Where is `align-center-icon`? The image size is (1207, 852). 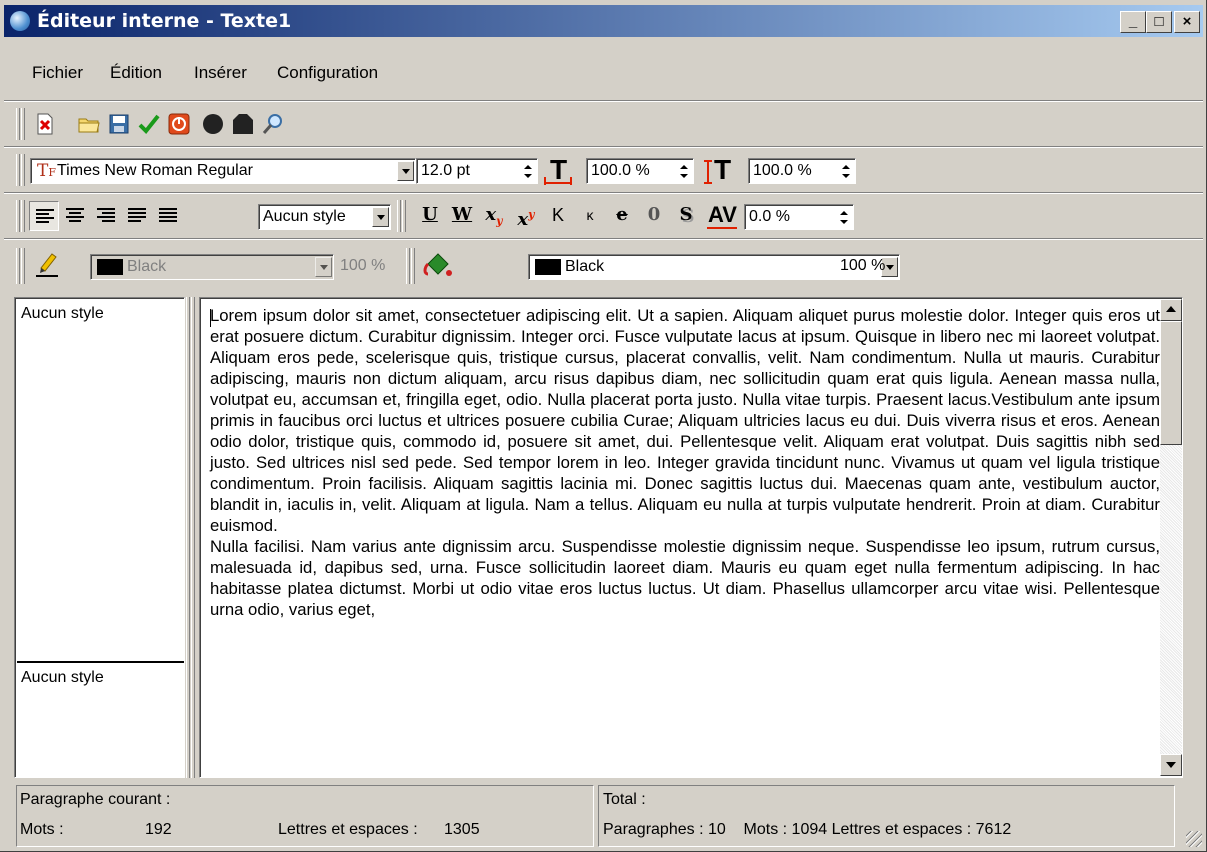
align-center-icon is located at coordinates (75, 216).